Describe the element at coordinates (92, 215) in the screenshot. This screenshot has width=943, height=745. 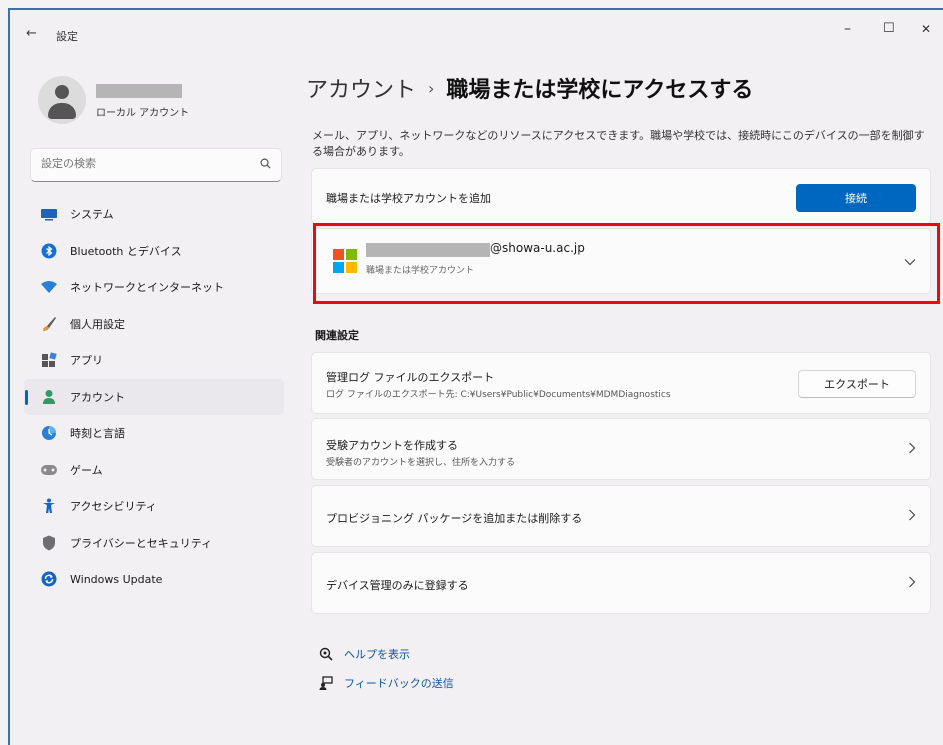
I see `sidebar-item-label: システム` at that location.